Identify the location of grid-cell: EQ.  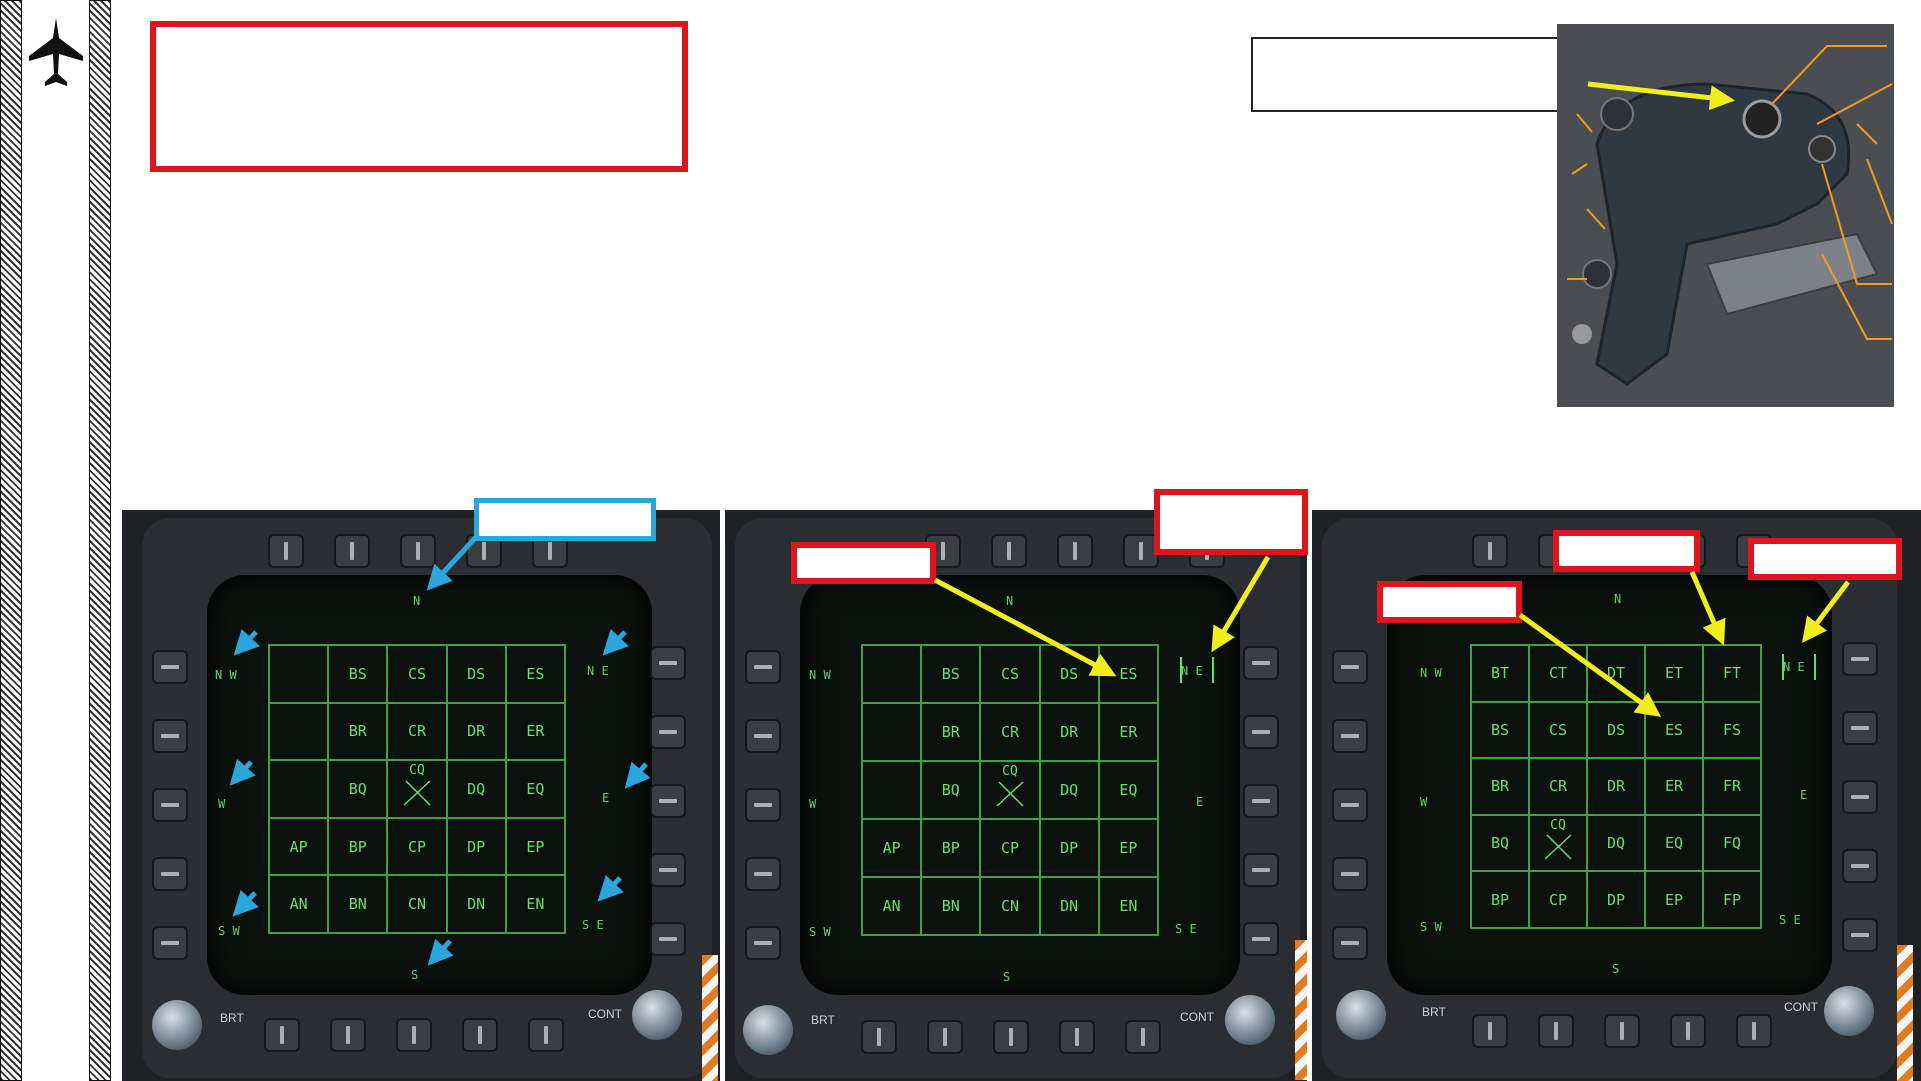
(1128, 790).